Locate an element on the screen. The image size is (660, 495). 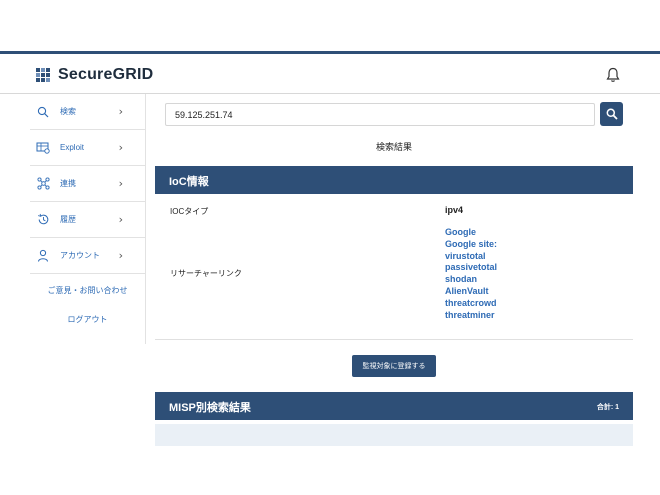
app-header: SecureGRID is located at coordinates (330, 74).